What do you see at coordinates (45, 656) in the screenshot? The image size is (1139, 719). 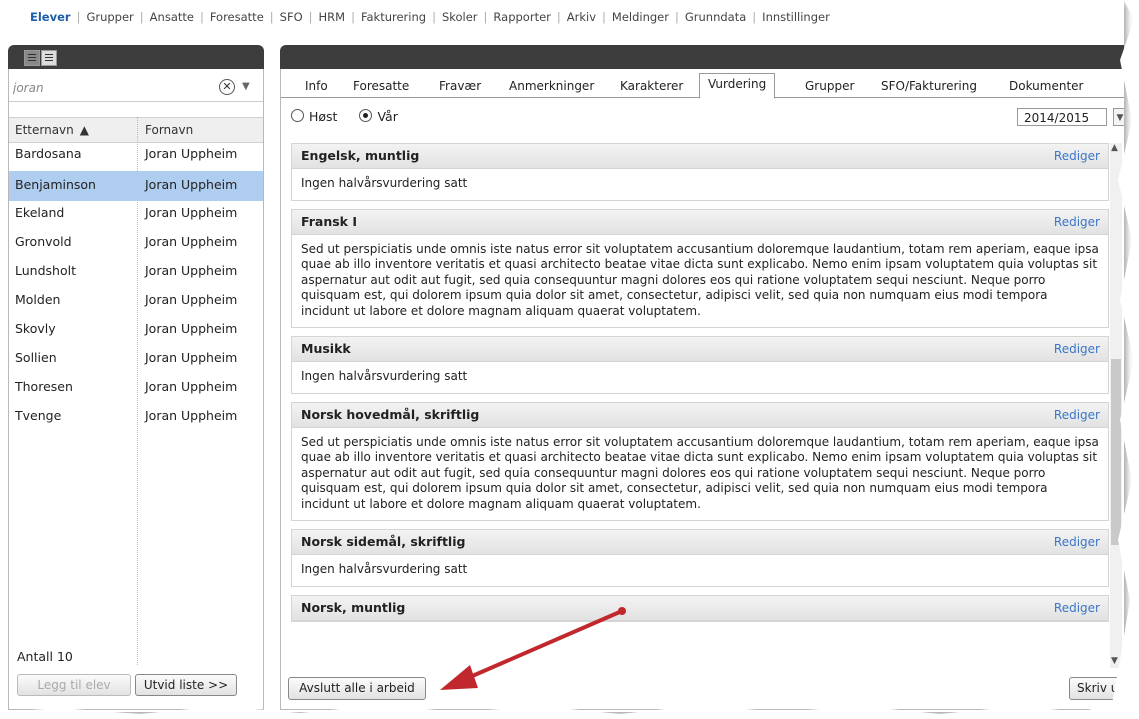 I see `count-label: Antall 10` at bounding box center [45, 656].